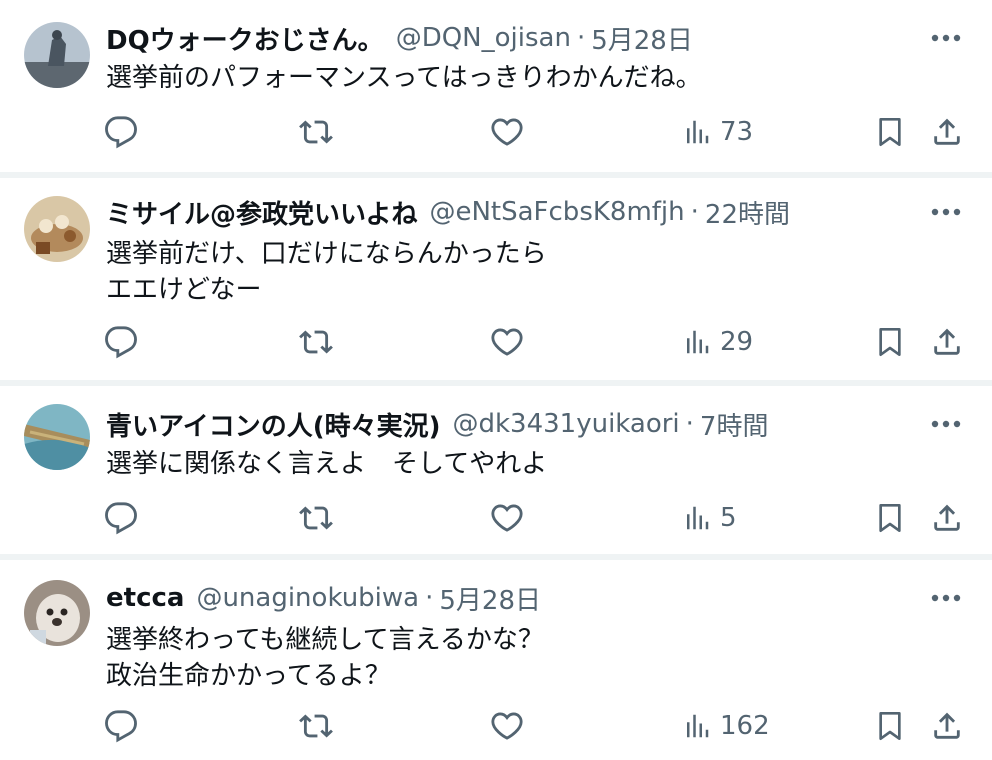  Describe the element at coordinates (734, 424) in the screenshot. I see `timestamp: 7時間` at that location.